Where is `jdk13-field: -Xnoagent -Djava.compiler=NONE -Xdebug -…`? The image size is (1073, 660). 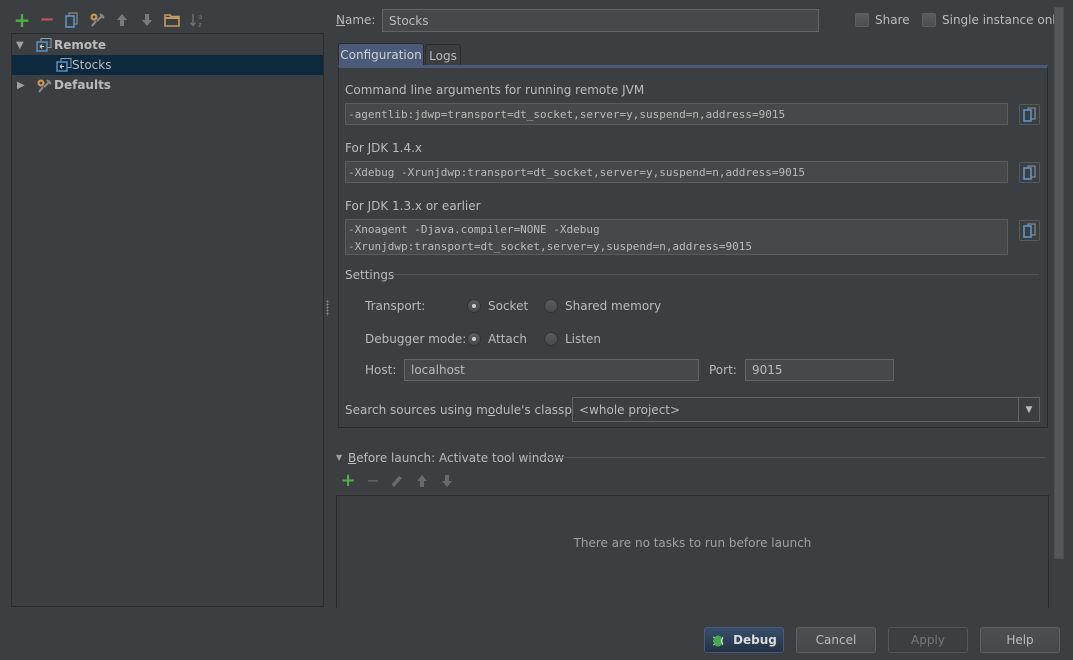 jdk13-field: -Xnoagent -Djava.compiler=NONE -Xdebug -… is located at coordinates (676, 237).